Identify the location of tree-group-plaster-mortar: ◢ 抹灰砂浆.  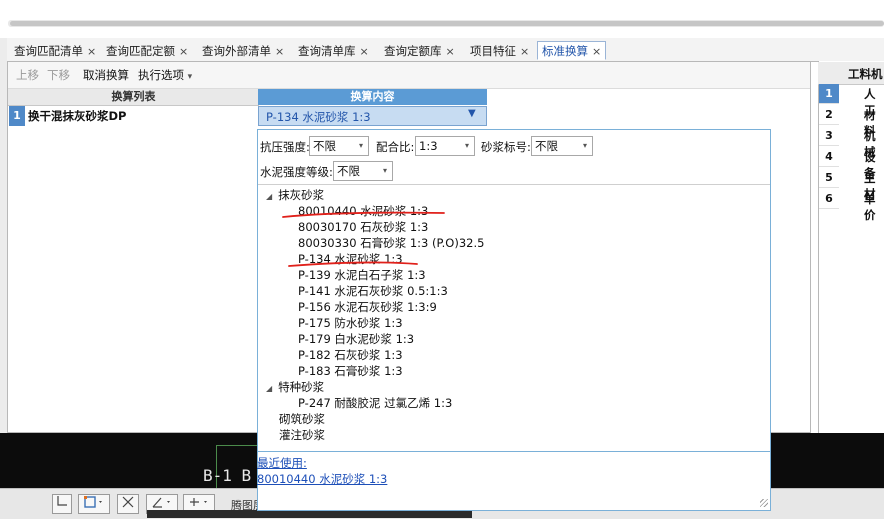
(295, 196).